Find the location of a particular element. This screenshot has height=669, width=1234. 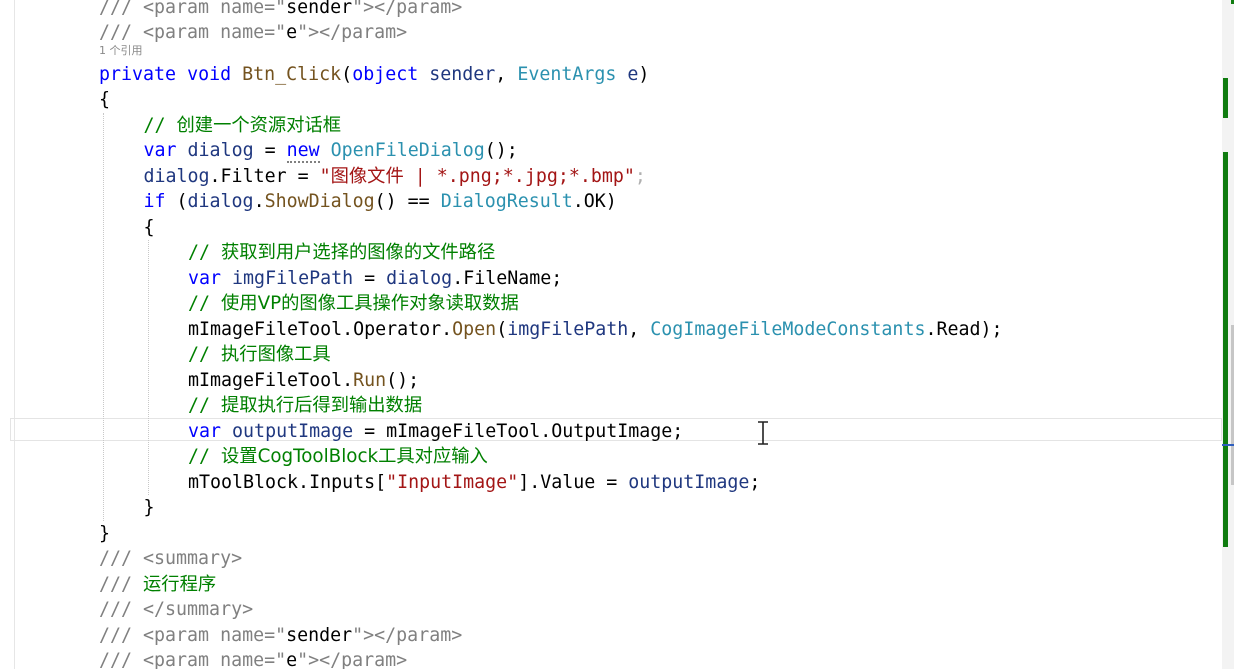

code-token: 使用VP的图像工具操作对象读取数据 is located at coordinates (370, 303).